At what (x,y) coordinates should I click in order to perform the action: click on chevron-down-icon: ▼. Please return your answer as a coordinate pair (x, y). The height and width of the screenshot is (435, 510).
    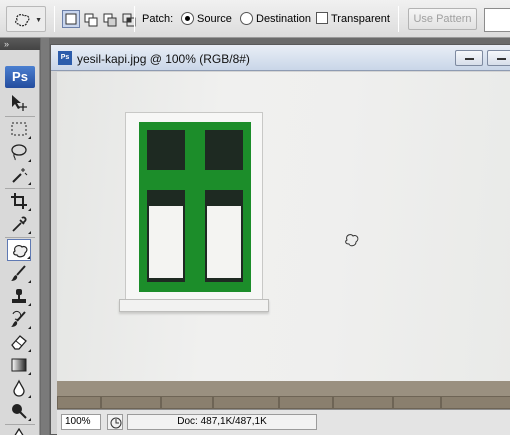
    Looking at the image, I should click on (38, 20).